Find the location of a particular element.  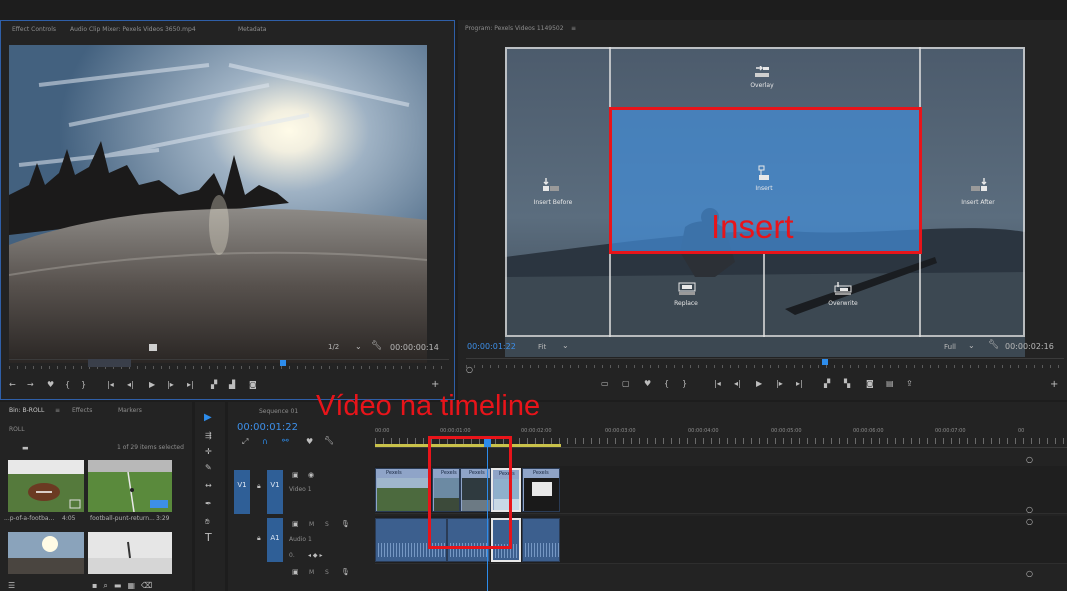

bin-menu-icon: ≡ is located at coordinates (57, 410).